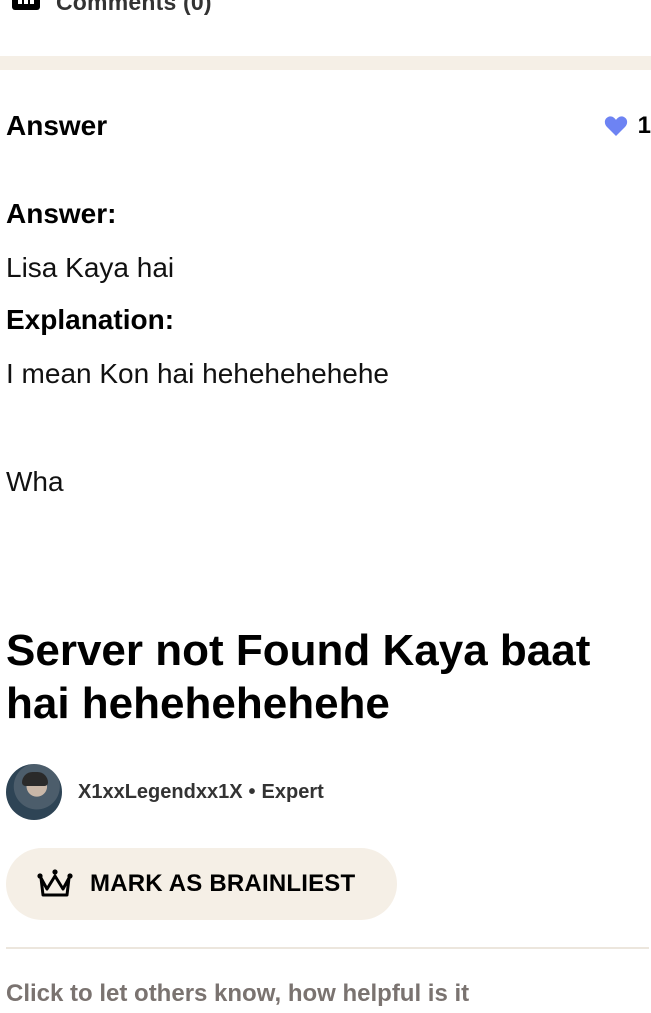  Describe the element at coordinates (160, 792) in the screenshot. I see `author-name: X1xxLegendxx1X` at that location.